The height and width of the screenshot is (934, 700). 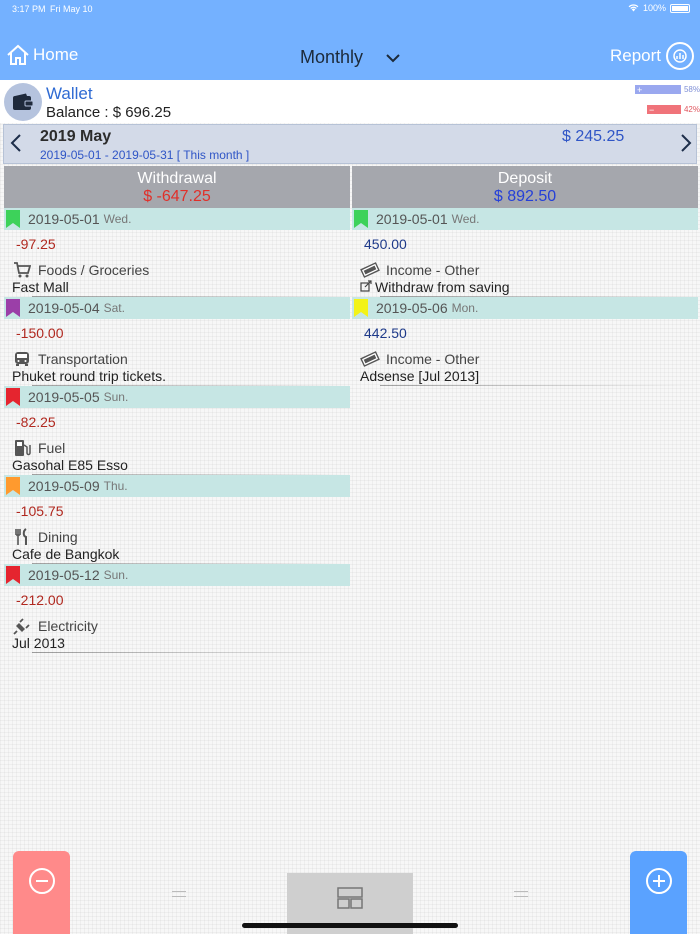 I want to click on entry-note: Cafe de Bangkok, so click(x=177, y=554).